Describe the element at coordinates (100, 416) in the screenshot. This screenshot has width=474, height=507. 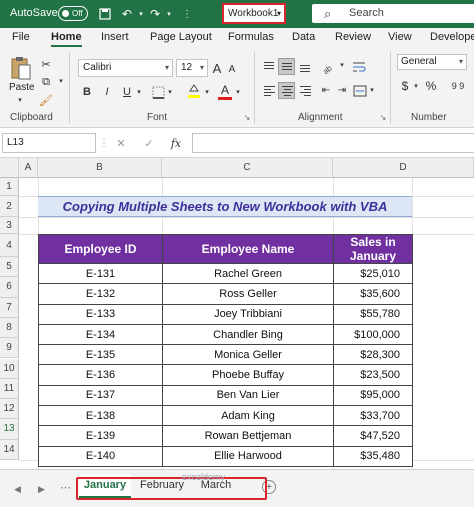
I see `employee-id-cell: E-138` at that location.